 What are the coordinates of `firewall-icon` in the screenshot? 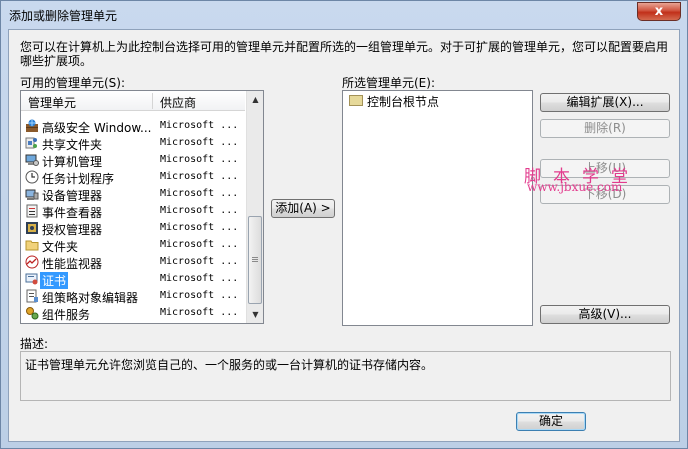 It's located at (32, 125).